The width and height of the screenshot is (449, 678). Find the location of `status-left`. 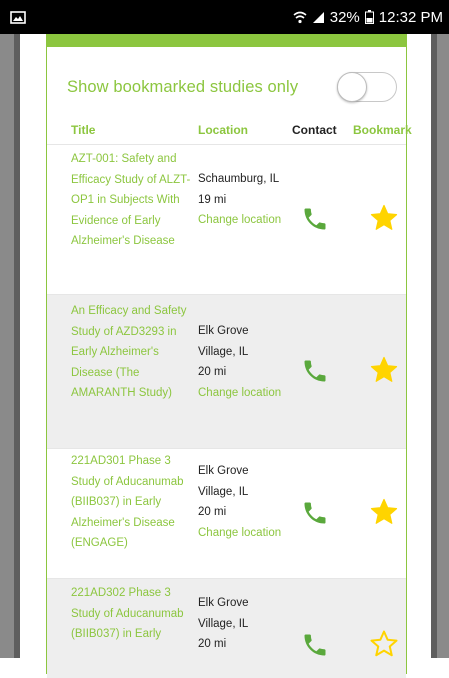

status-left is located at coordinates (18, 17).